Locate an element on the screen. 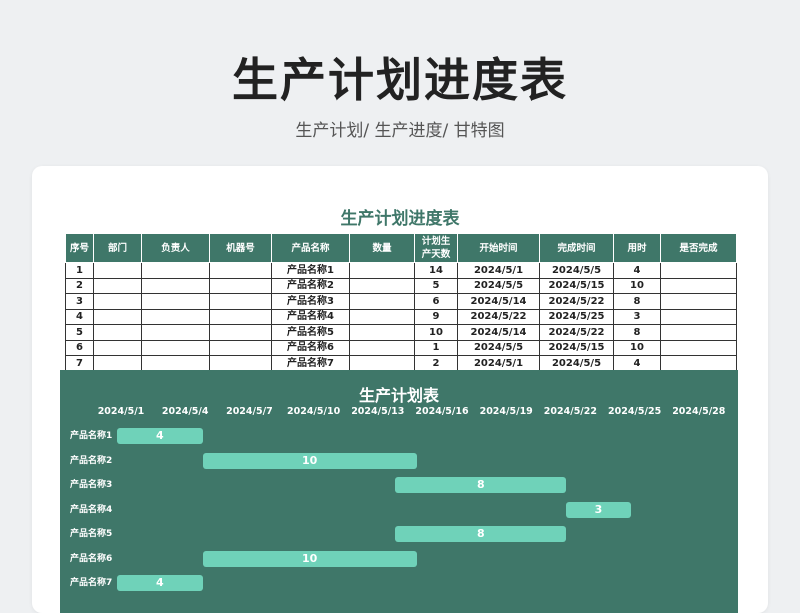 The height and width of the screenshot is (613, 800). gantt-bar: 4 is located at coordinates (160, 583).